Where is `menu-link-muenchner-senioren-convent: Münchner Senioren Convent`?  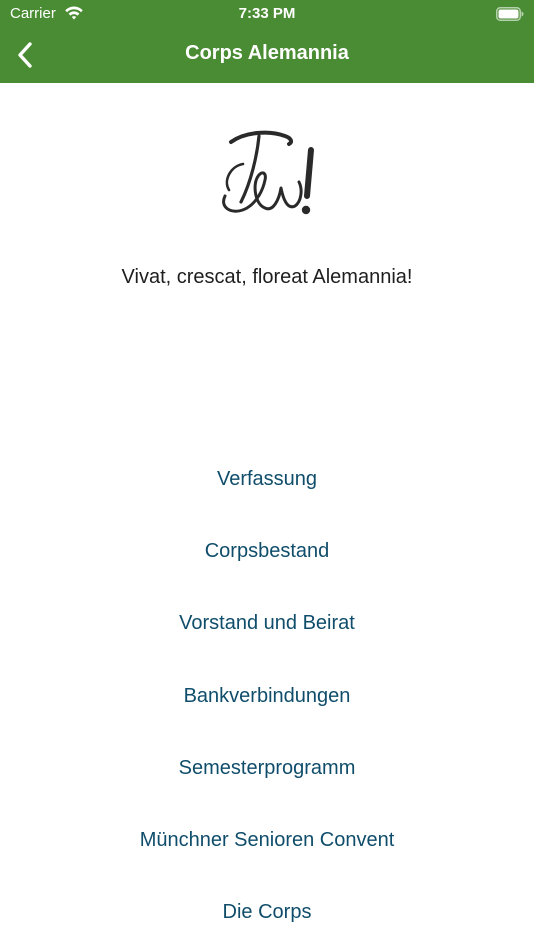
menu-link-muenchner-senioren-convent: Münchner Senioren Convent is located at coordinates (267, 840).